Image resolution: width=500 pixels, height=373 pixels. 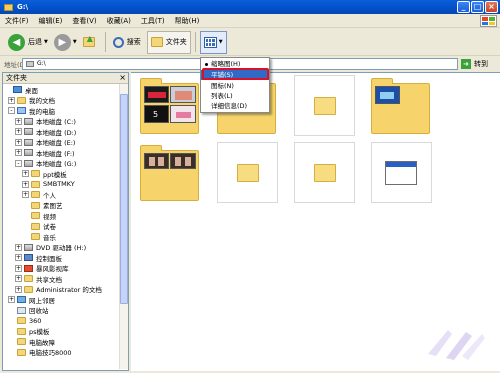 I want to click on views-button: ▼, so click(x=213, y=42).